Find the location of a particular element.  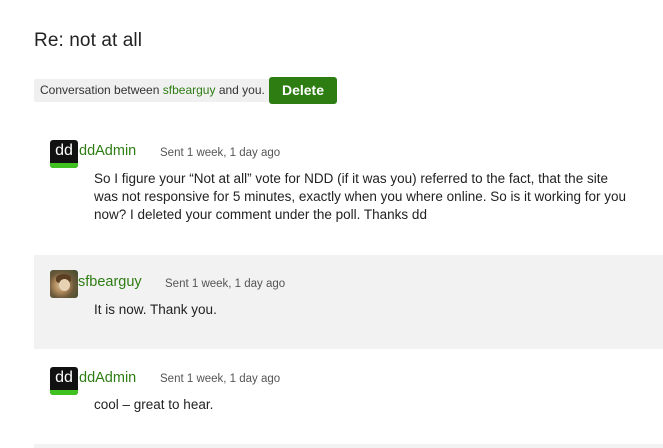

avatar-photo-face is located at coordinates (64, 285).